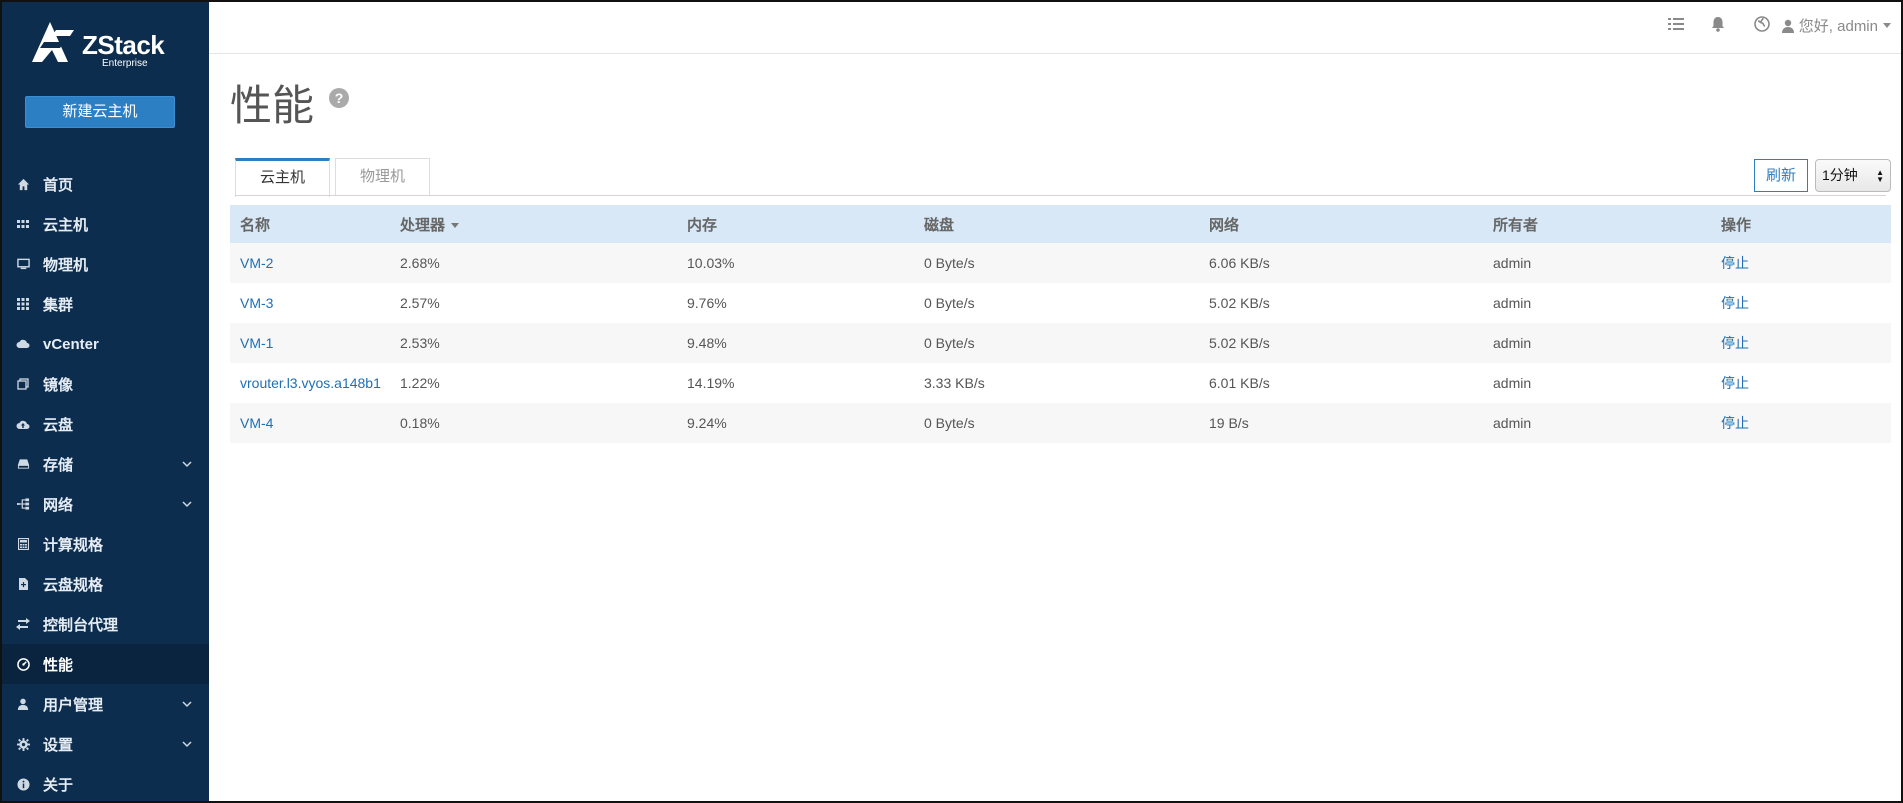 The width and height of the screenshot is (1903, 803). What do you see at coordinates (1239, 383) in the screenshot?
I see `network-cell: 6.01 KB/s` at bounding box center [1239, 383].